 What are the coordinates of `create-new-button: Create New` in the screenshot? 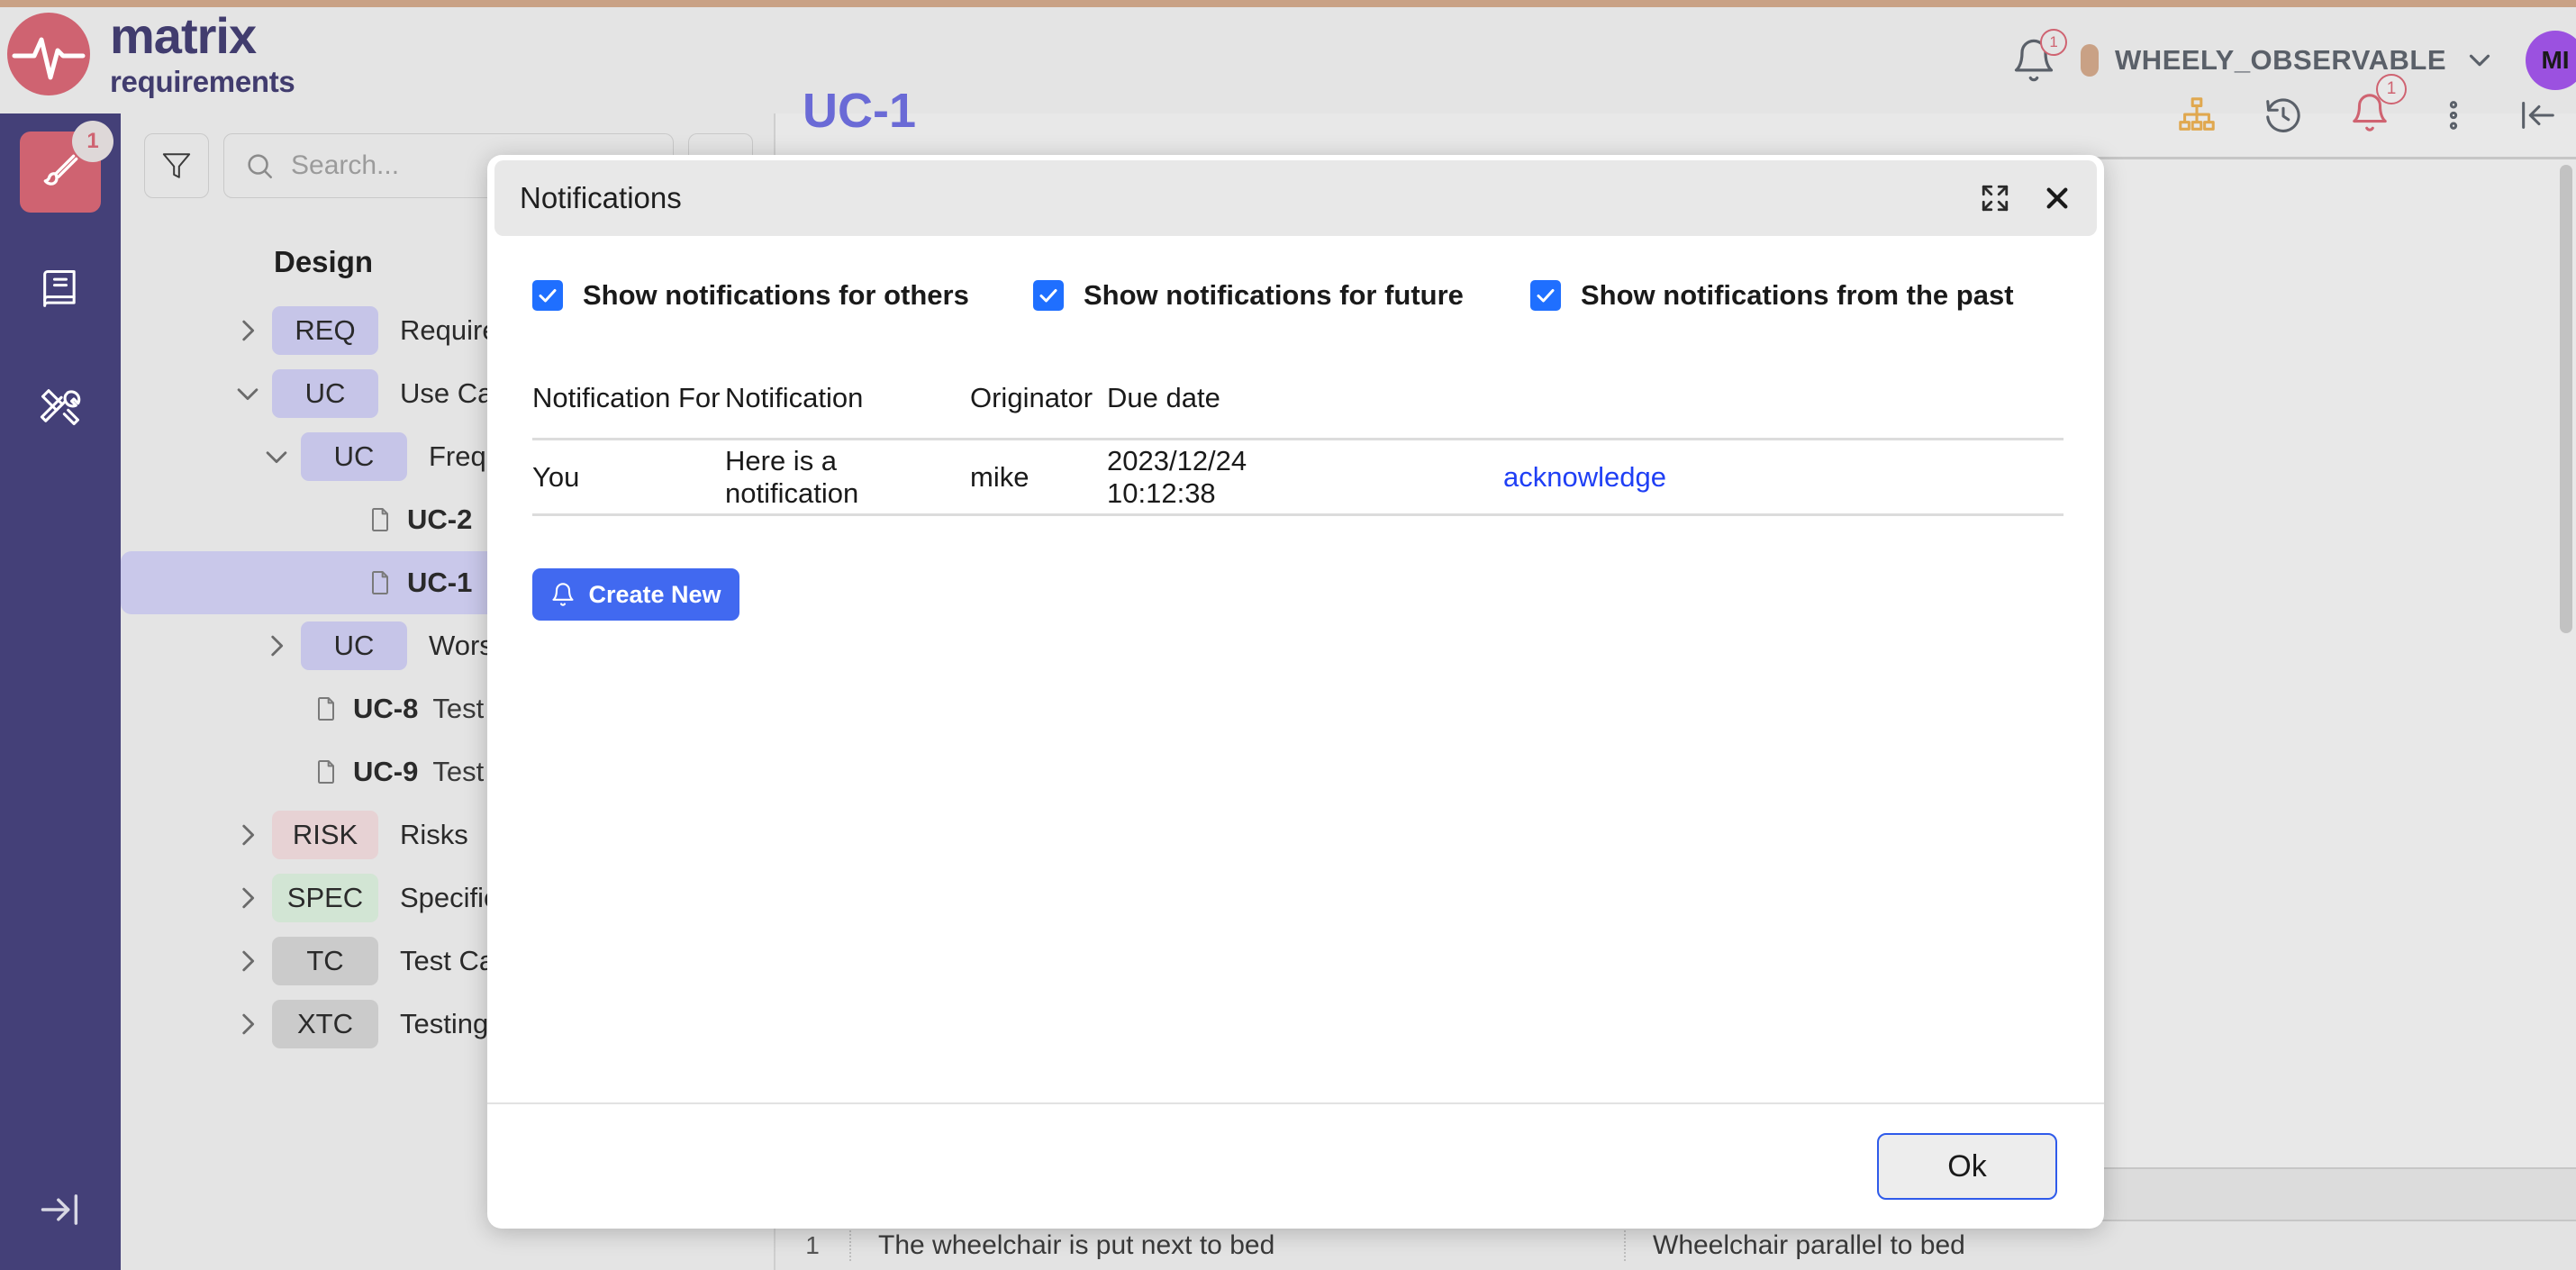 It's located at (635, 594).